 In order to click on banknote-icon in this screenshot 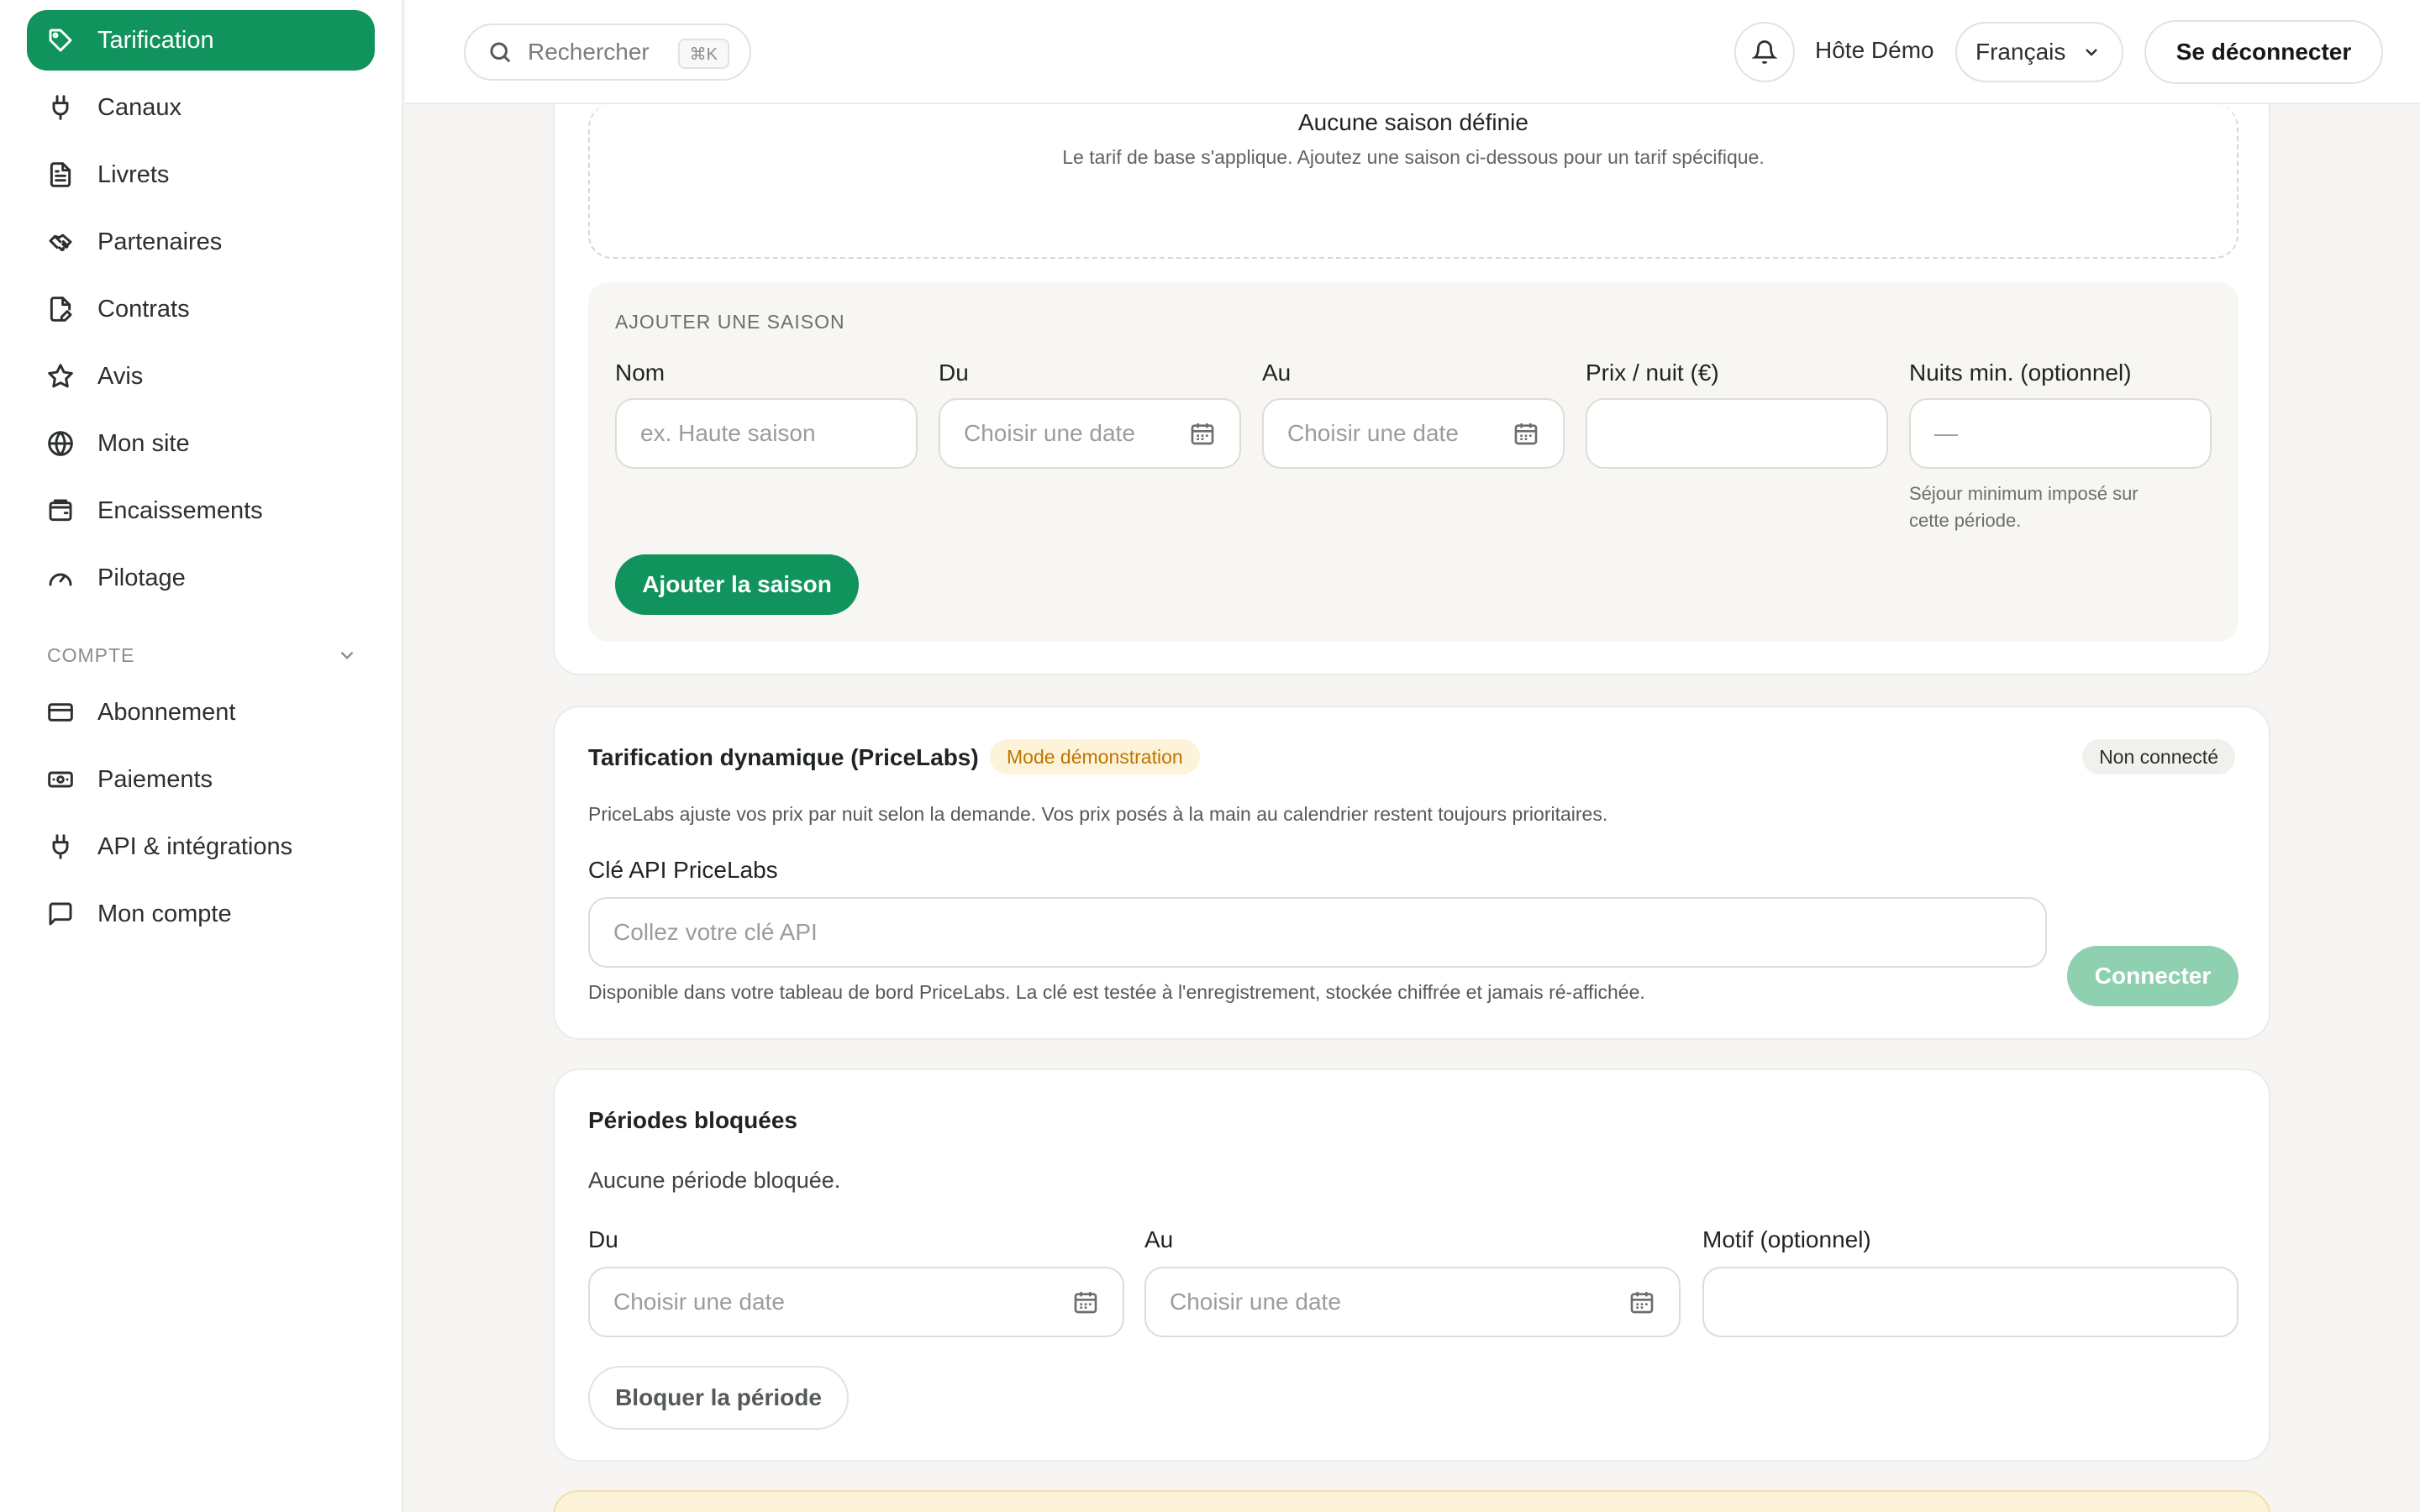, I will do `click(60, 779)`.